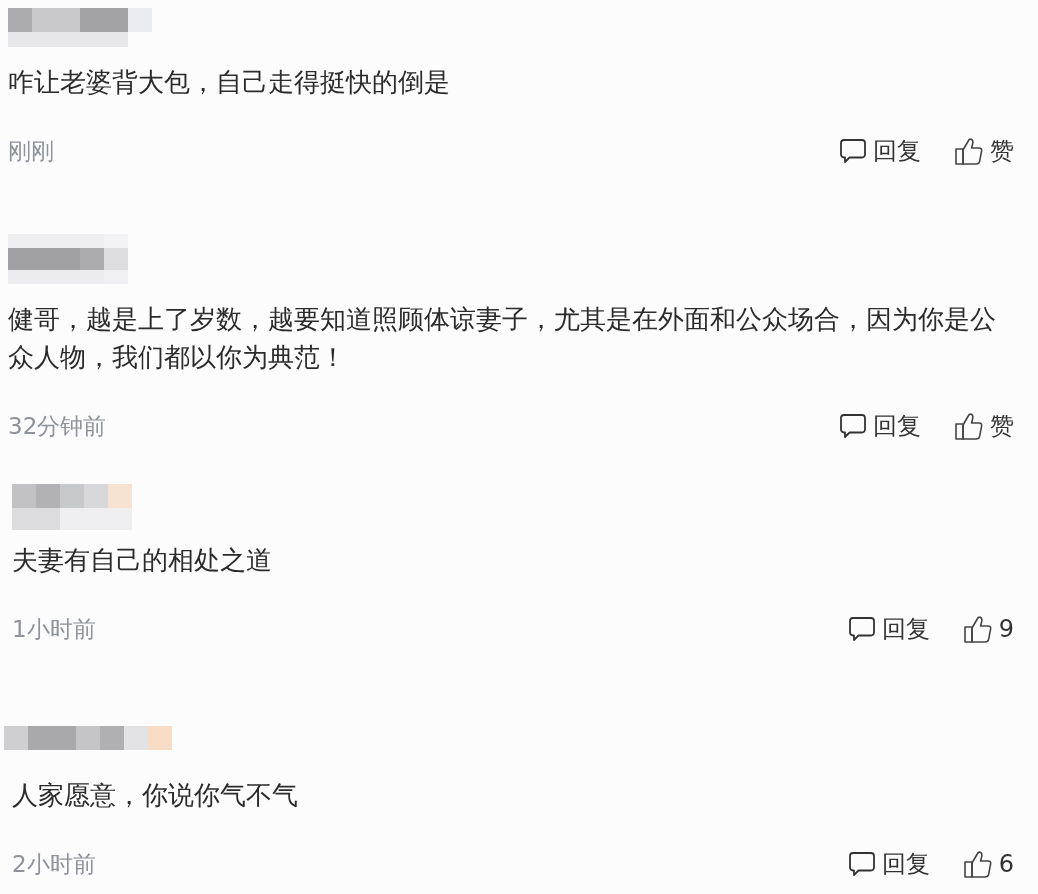  What do you see at coordinates (142, 560) in the screenshot?
I see `comment-text: 夫妻有自己的相处之道` at bounding box center [142, 560].